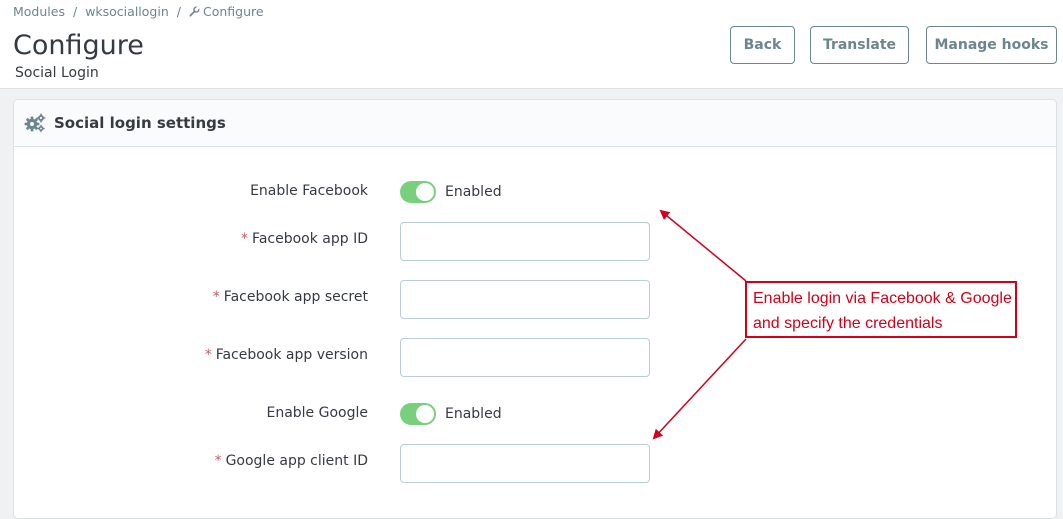  Describe the element at coordinates (703, 245) in the screenshot. I see `arrow-to-facebook` at that location.